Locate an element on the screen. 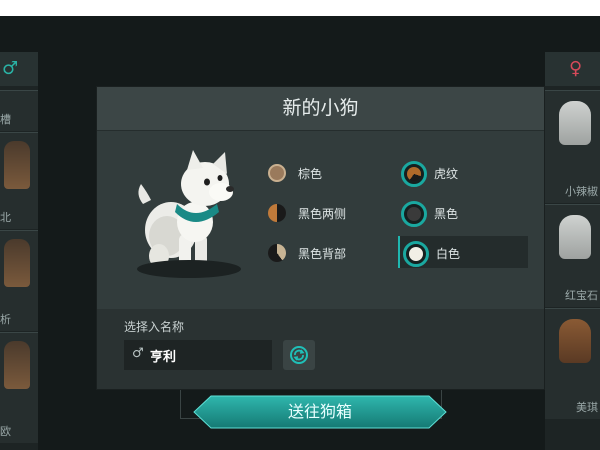 The width and height of the screenshot is (600, 450). name-input: ♂ 亨利 is located at coordinates (198, 355).